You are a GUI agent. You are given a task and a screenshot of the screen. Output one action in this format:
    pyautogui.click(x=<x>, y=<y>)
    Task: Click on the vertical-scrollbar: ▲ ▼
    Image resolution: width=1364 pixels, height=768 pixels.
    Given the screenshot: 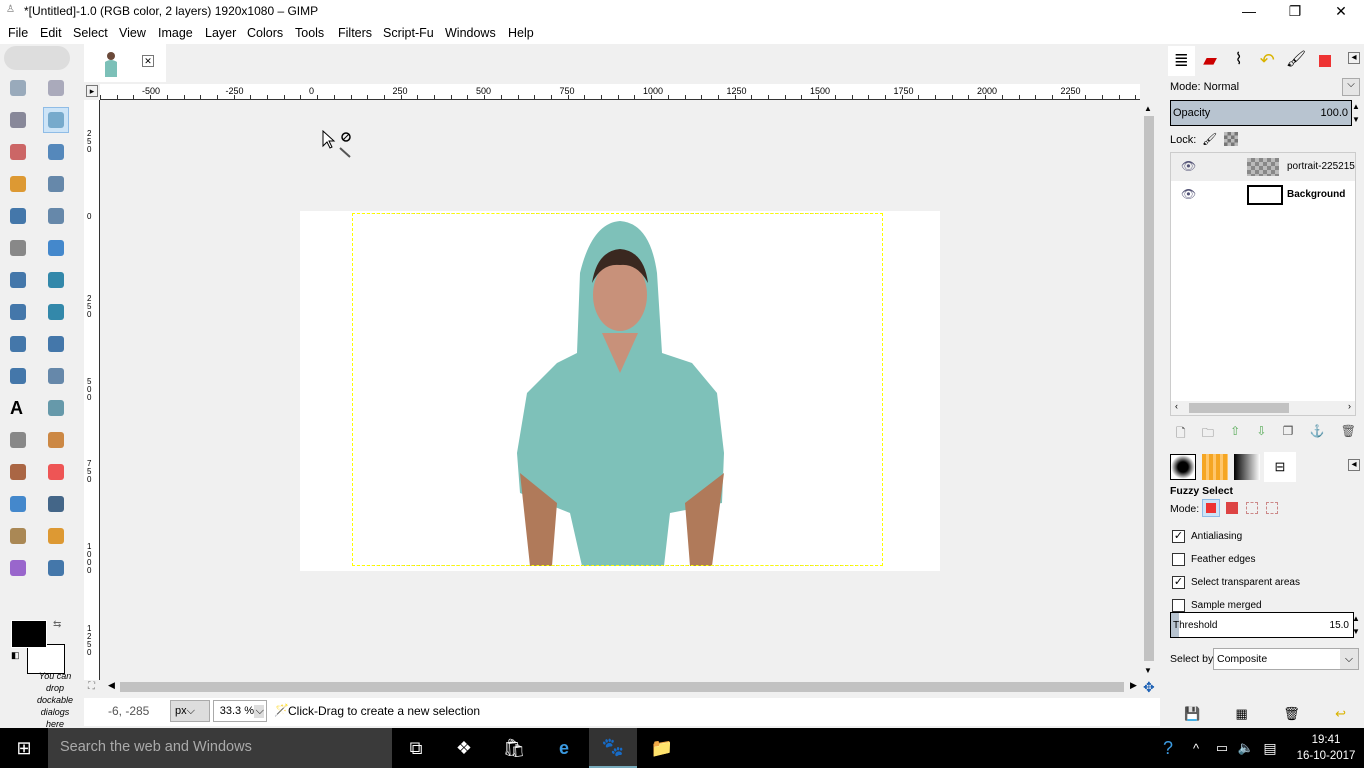 What is the action you would take?
    pyautogui.click(x=1149, y=390)
    